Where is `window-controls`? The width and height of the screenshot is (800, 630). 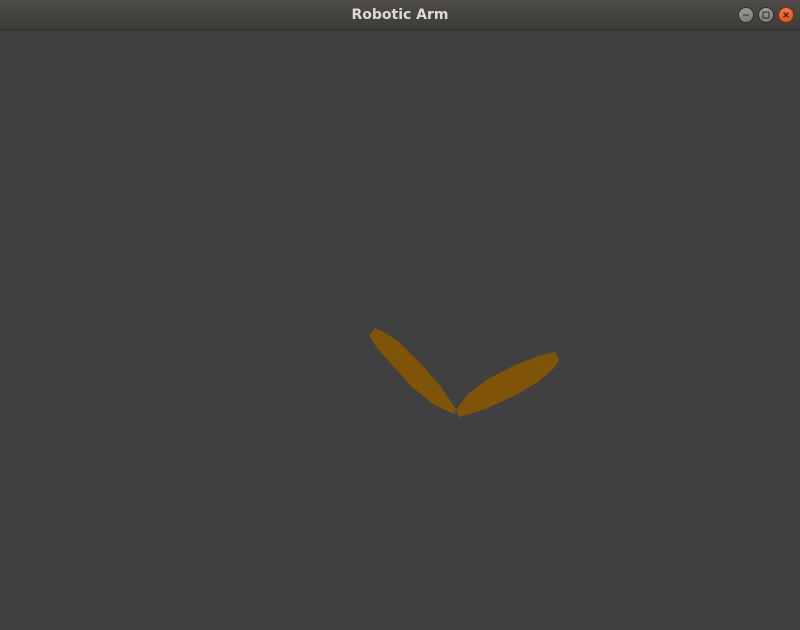 window-controls is located at coordinates (766, 15).